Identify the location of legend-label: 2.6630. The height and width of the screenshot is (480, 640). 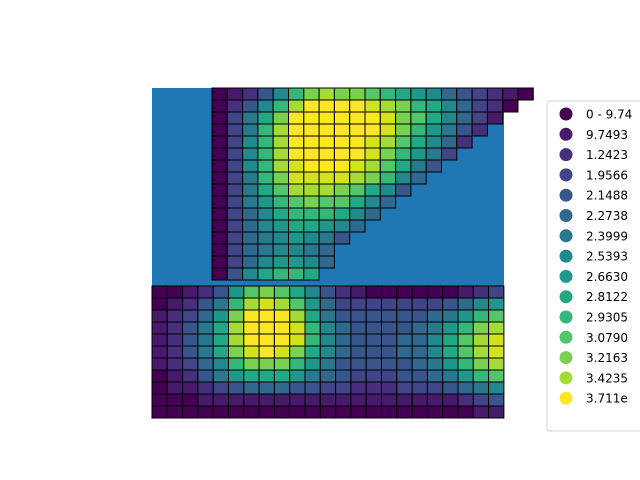
(607, 277).